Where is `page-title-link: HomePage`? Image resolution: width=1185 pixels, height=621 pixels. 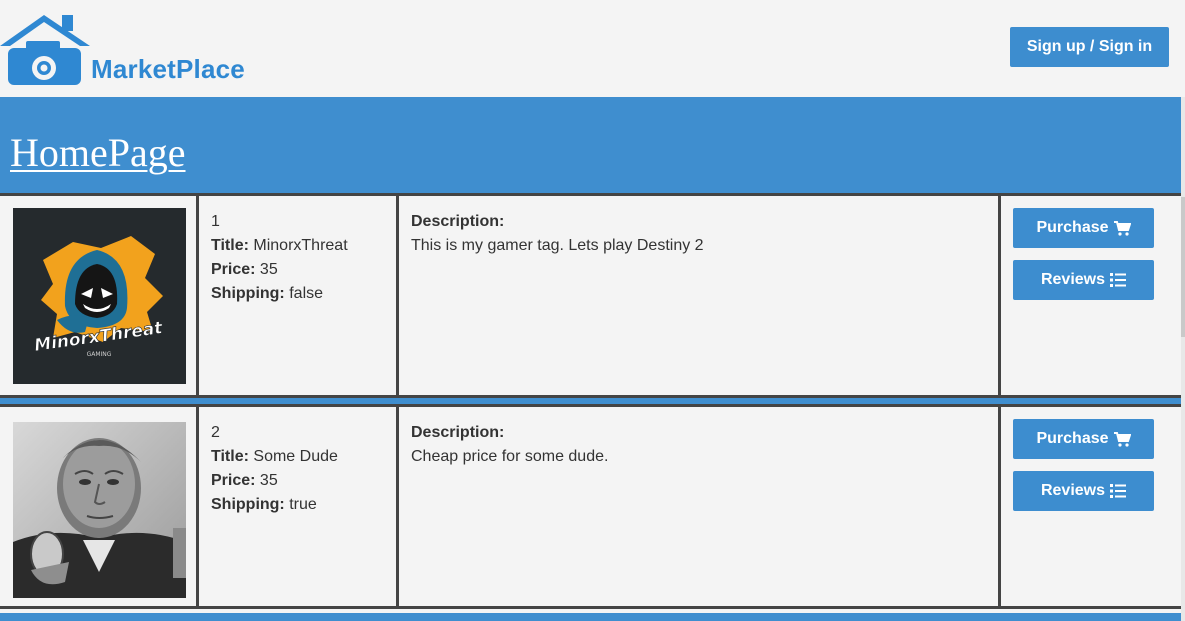 page-title-link: HomePage is located at coordinates (98, 152).